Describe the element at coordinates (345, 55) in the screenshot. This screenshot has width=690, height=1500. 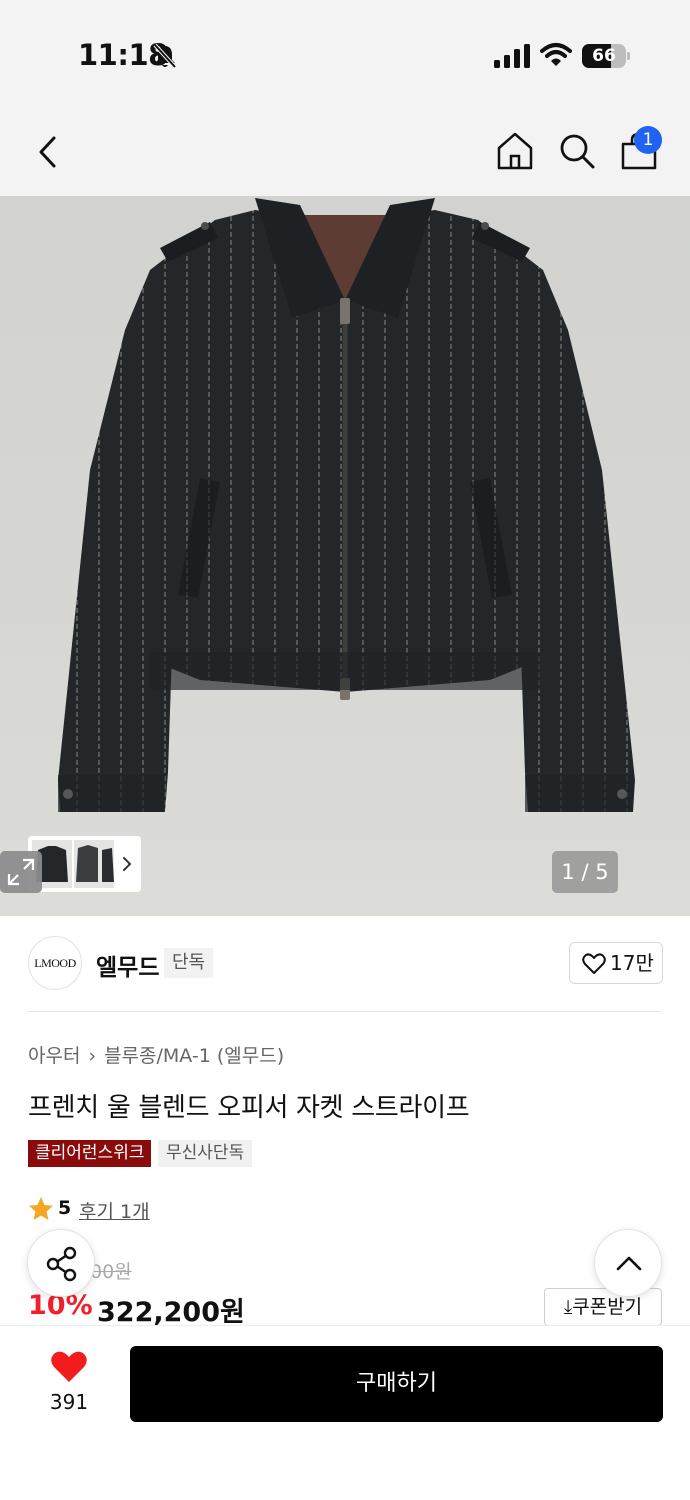
I see `status-bar: 11:18 66` at that location.